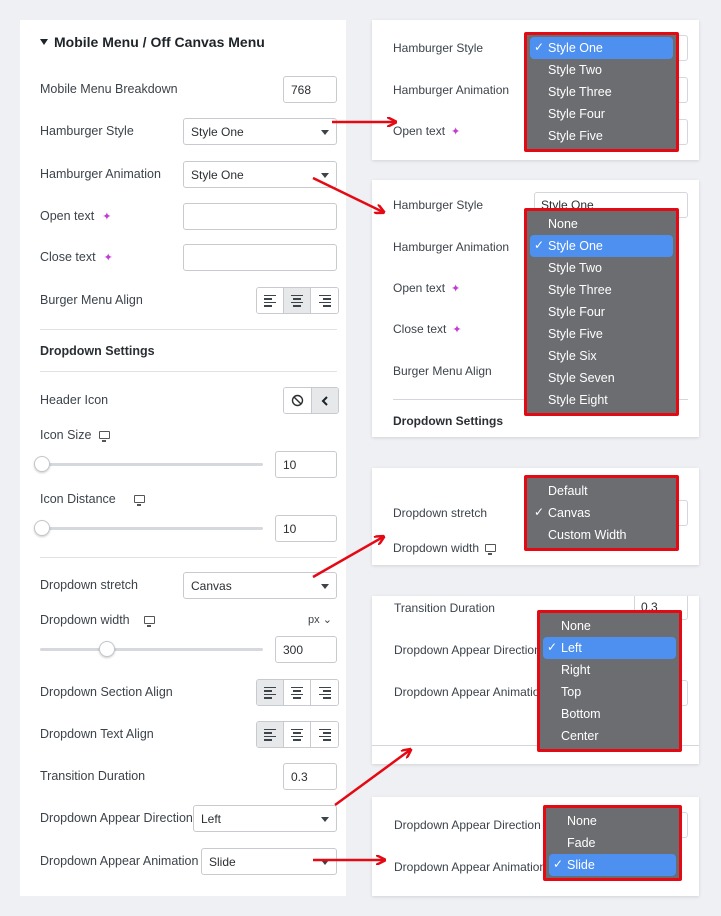  I want to click on arrow-to-dropdown-stretch-menu, so click(347, 558).